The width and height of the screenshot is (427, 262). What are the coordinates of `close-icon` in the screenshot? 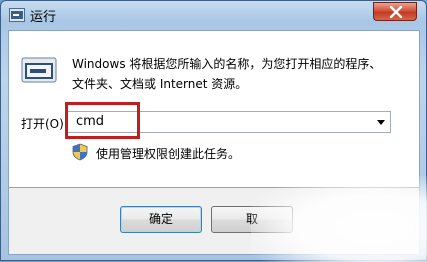 It's located at (396, 12).